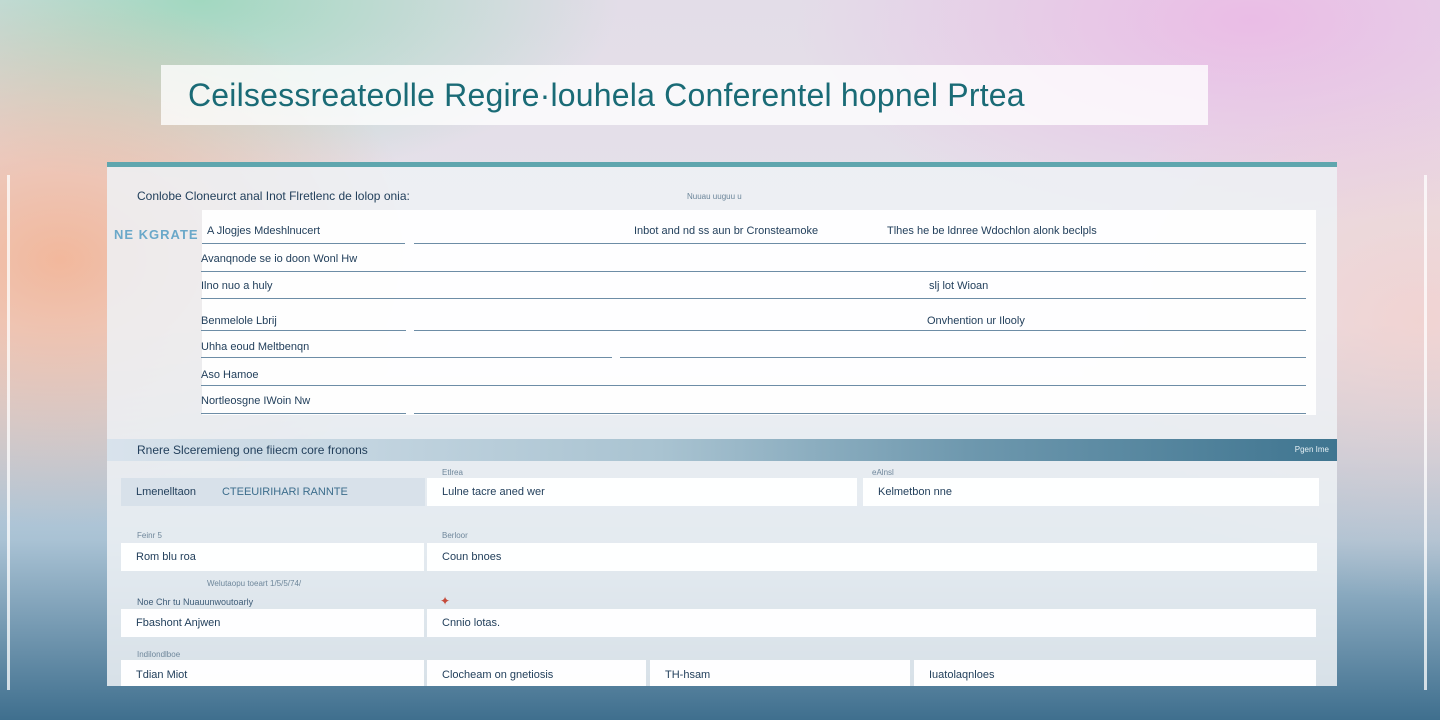 The width and height of the screenshot is (1440, 720). What do you see at coordinates (8, 432) in the screenshot?
I see `left-edge-line` at bounding box center [8, 432].